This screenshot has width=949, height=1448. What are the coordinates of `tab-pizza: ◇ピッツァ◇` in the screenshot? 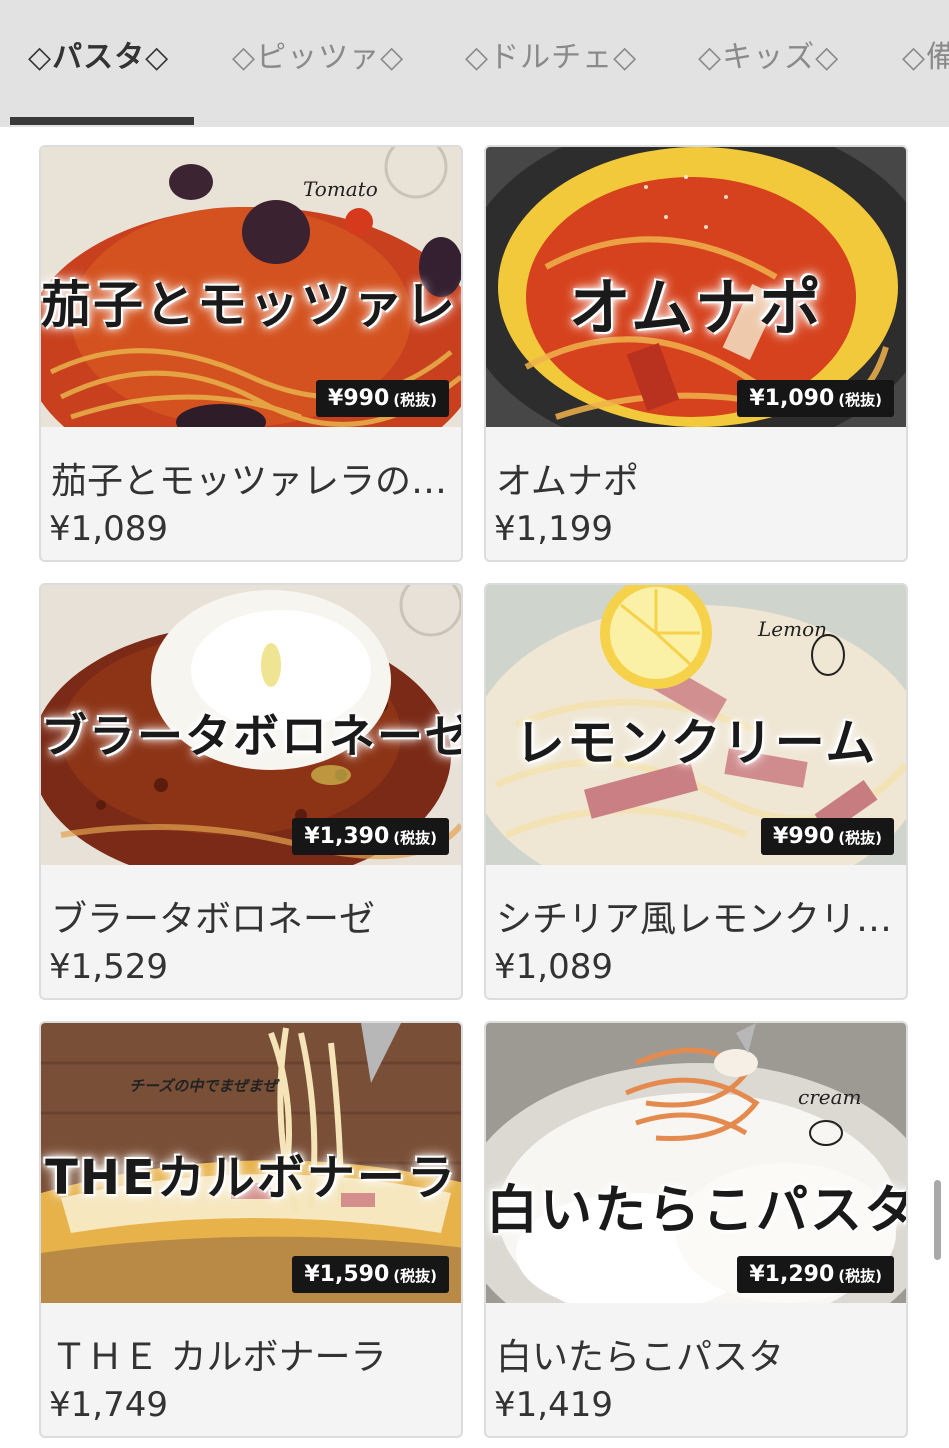 It's located at (318, 54).